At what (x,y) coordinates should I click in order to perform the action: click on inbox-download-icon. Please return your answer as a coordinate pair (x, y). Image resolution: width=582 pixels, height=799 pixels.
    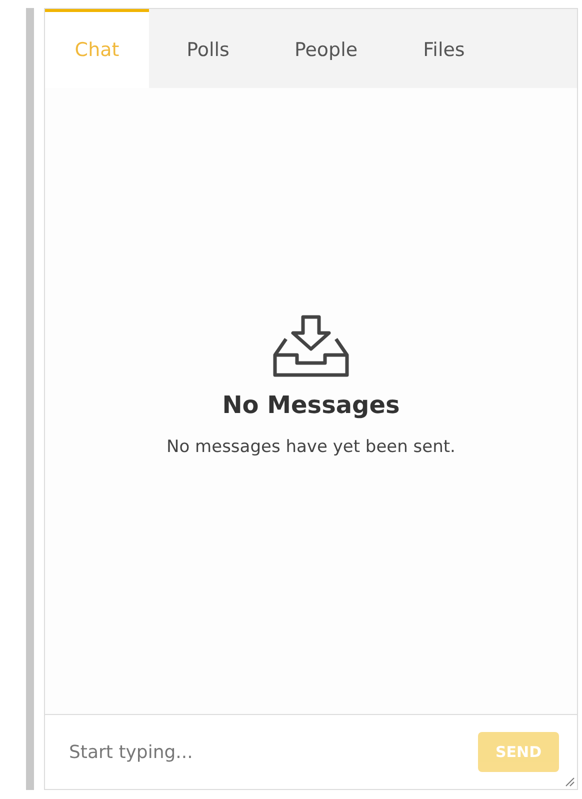
    Looking at the image, I should click on (311, 346).